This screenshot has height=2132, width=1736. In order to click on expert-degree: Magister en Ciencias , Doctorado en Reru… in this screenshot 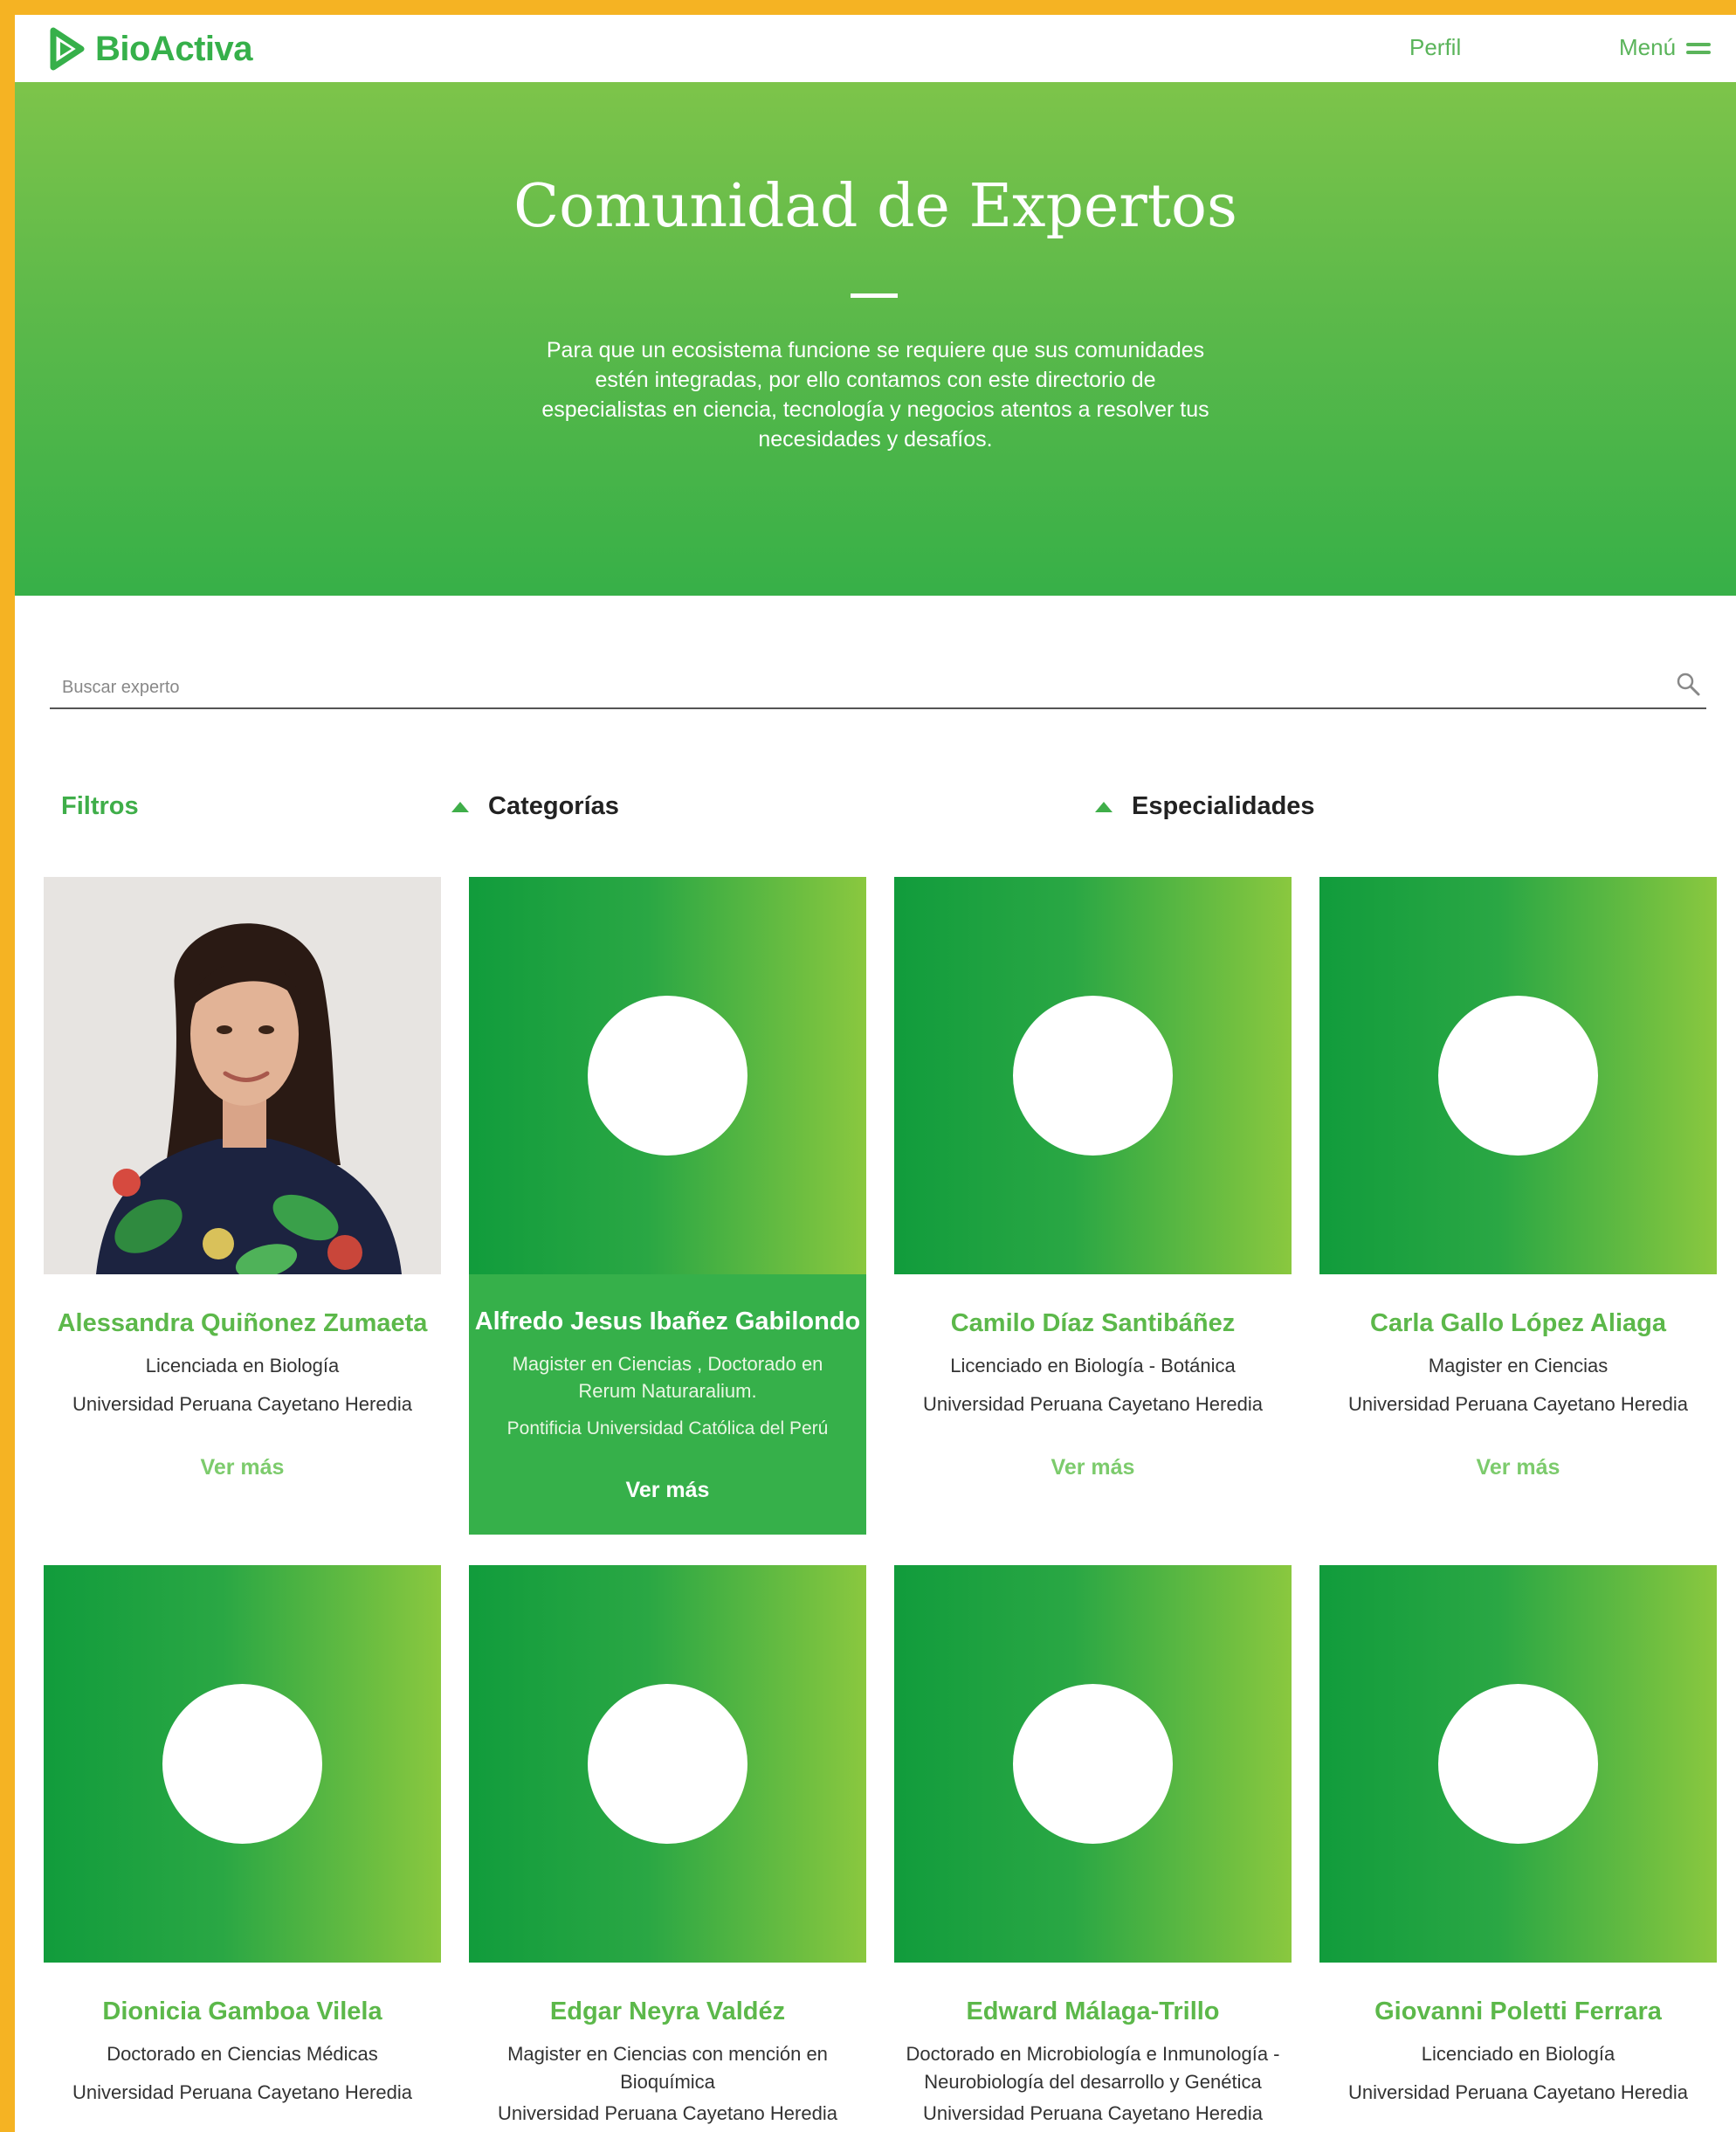, I will do `click(667, 1377)`.